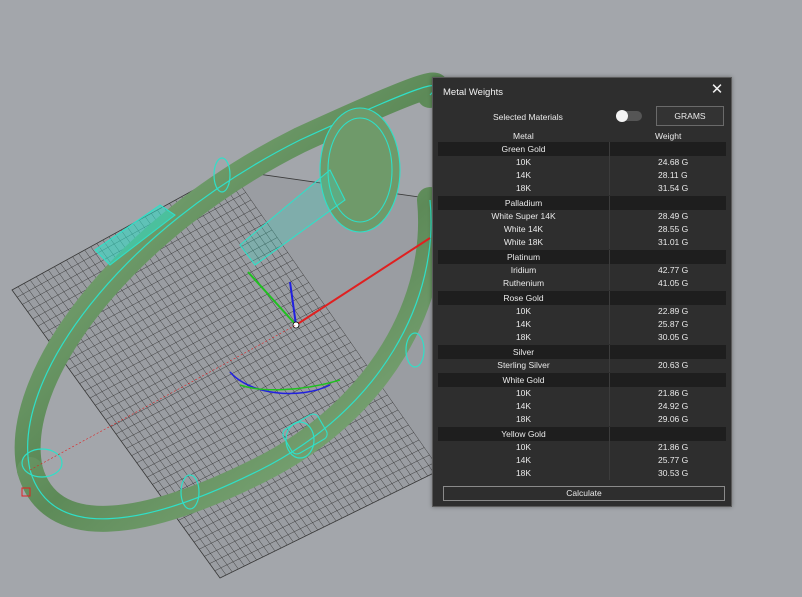 The width and height of the screenshot is (802, 597). What do you see at coordinates (690, 116) in the screenshot?
I see `units-button: GRAMS` at bounding box center [690, 116].